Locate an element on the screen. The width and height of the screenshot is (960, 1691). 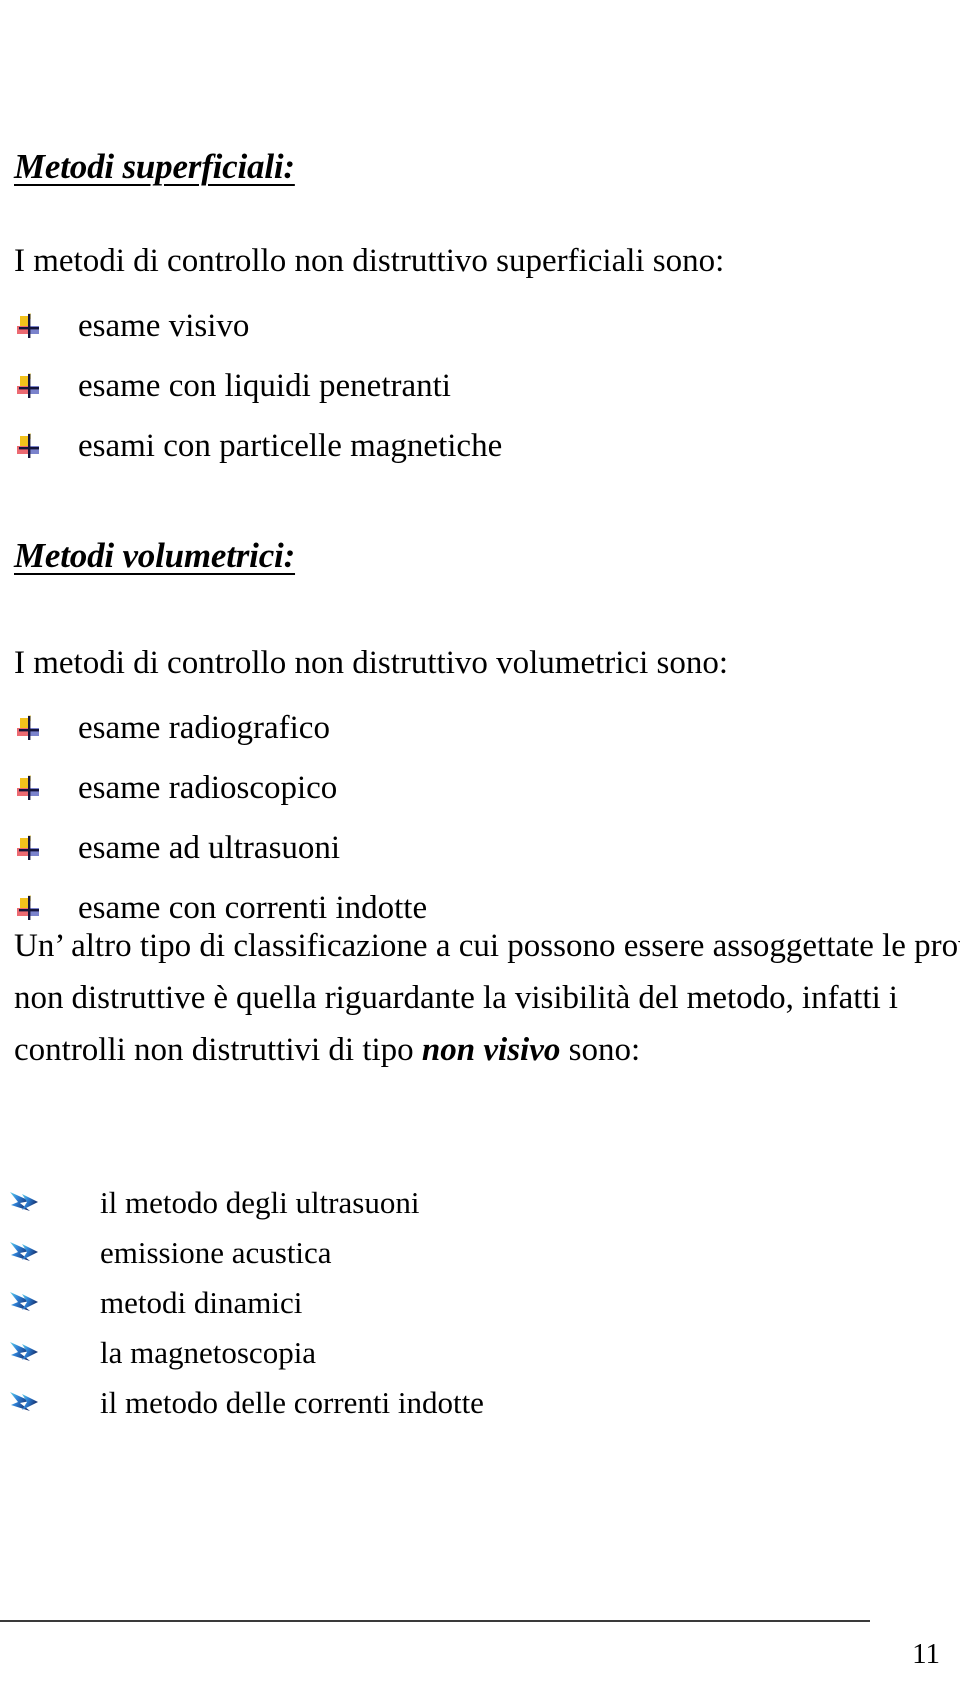
list-item-label: metodi dinamici is located at coordinates (201, 1302).